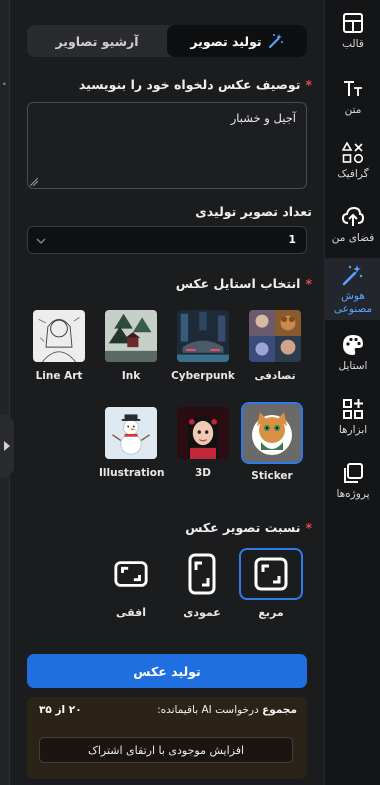 The width and height of the screenshot is (380, 785). What do you see at coordinates (203, 433) in the screenshot?
I see `style-3d-thumb` at bounding box center [203, 433].